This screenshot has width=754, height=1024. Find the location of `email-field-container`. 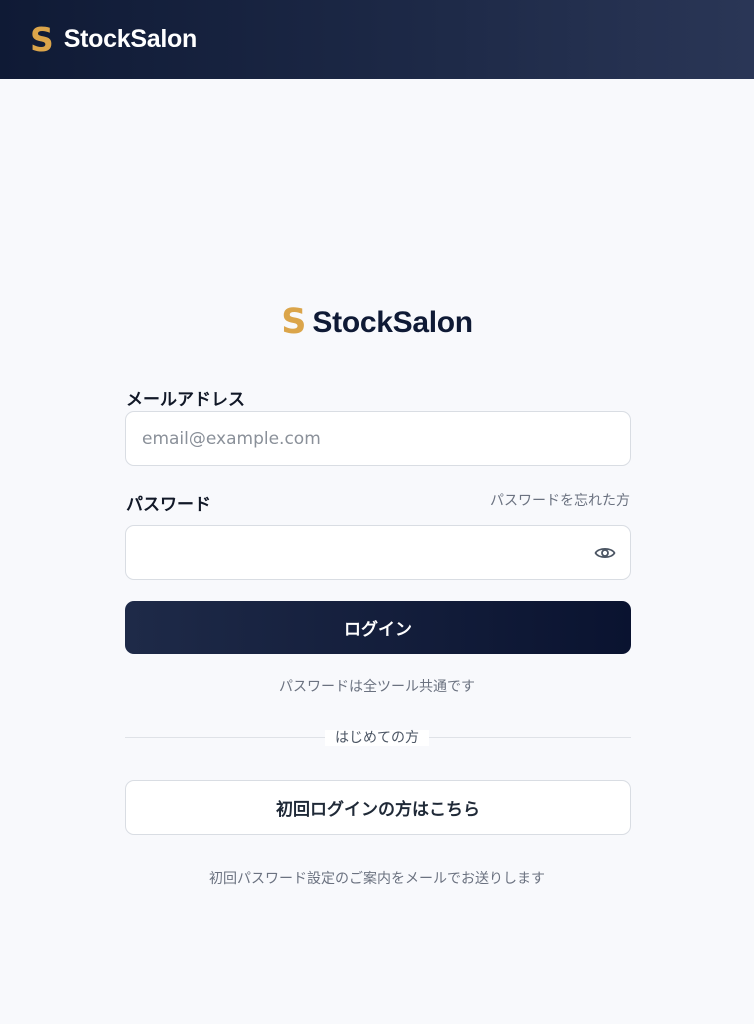

email-field-container is located at coordinates (378, 438).